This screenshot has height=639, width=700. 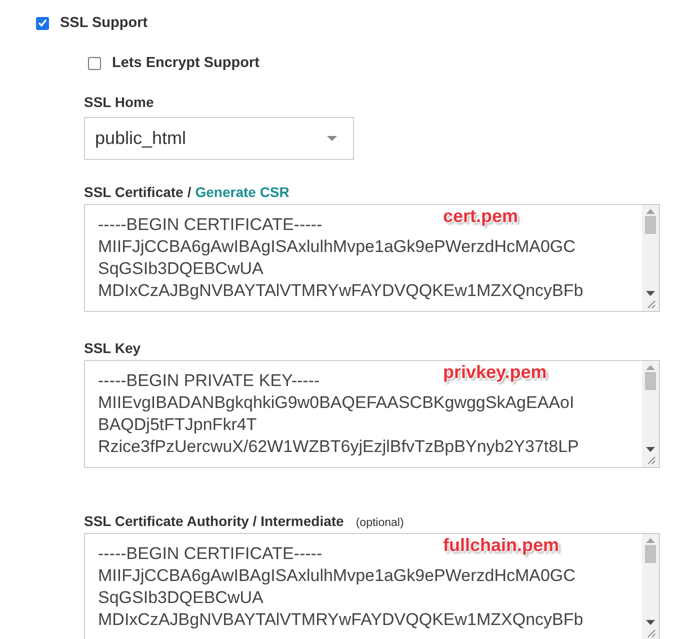 I want to click on annotation-label: fullchain.pem, so click(x=501, y=545).